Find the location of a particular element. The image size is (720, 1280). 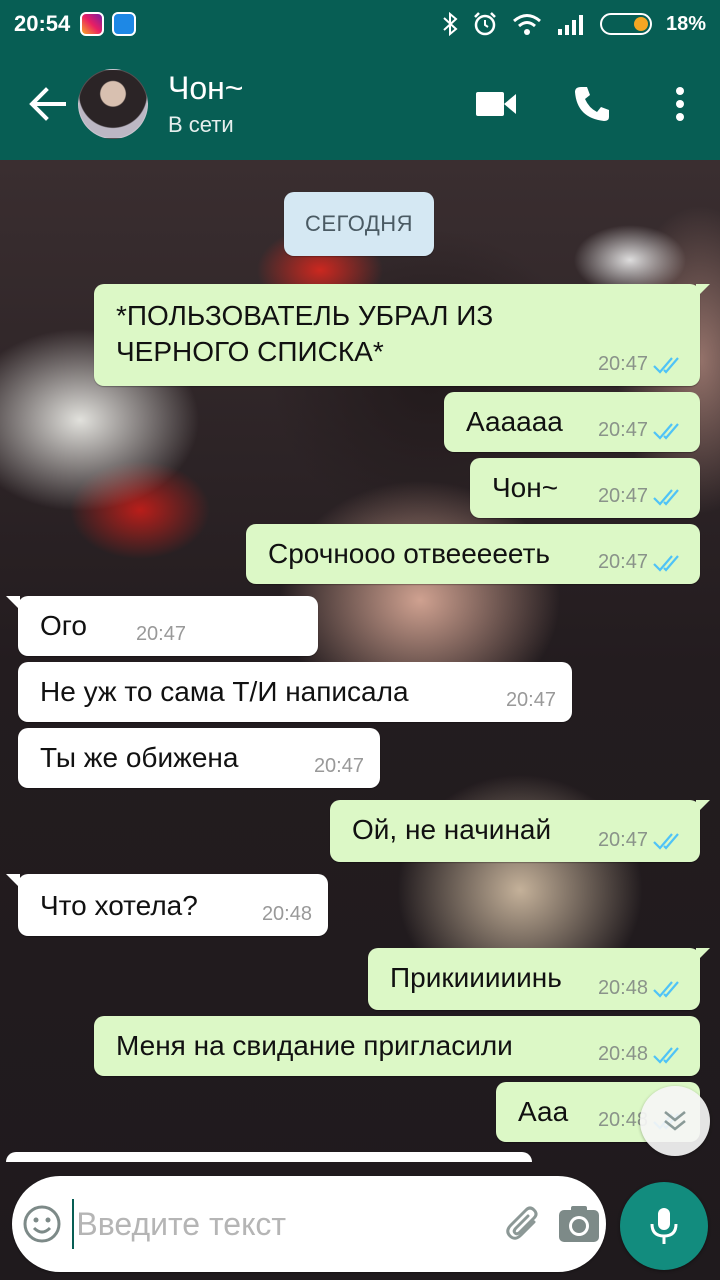

chat-header: Чон~ В сети is located at coordinates (360, 104).